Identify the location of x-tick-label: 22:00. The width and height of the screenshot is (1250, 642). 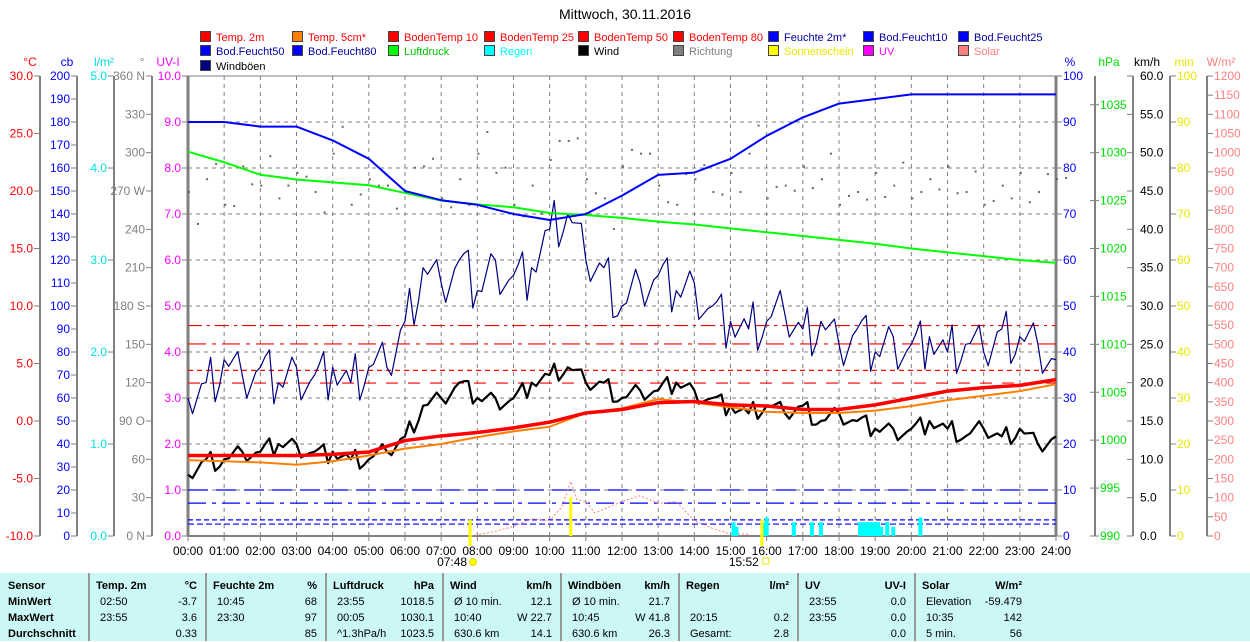
(984, 551).